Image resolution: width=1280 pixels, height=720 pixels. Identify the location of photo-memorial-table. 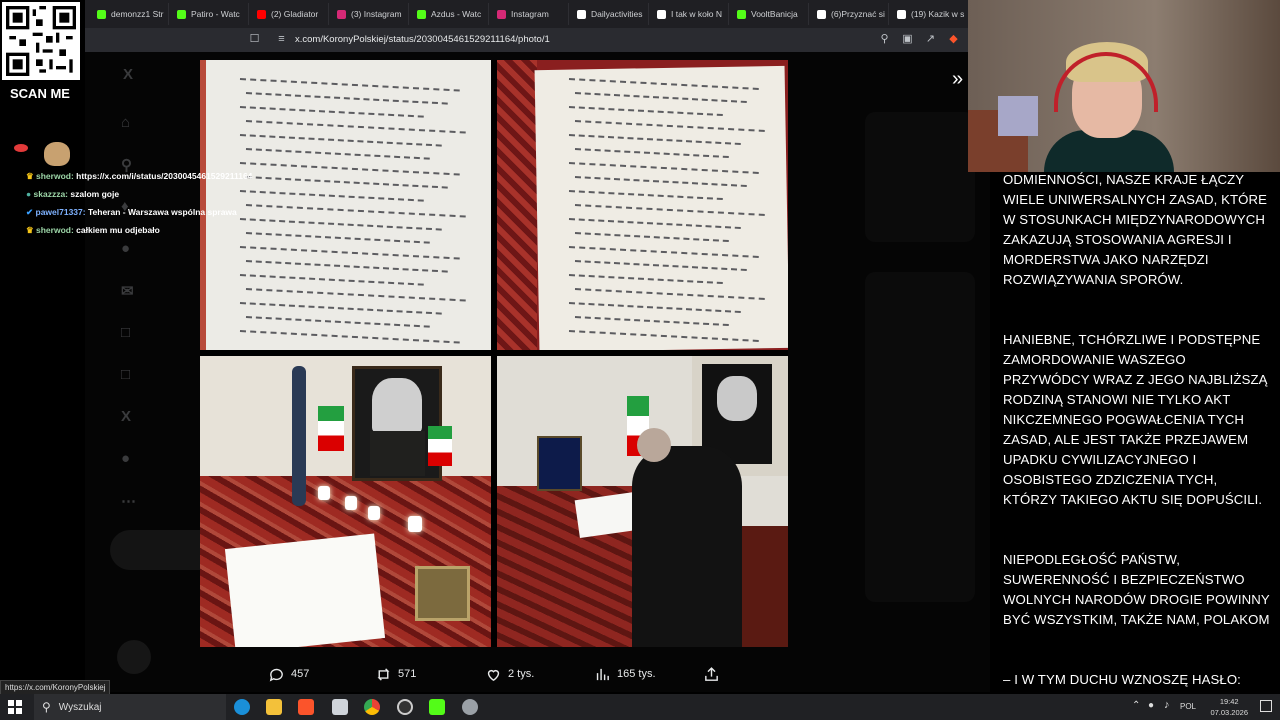
(345, 501).